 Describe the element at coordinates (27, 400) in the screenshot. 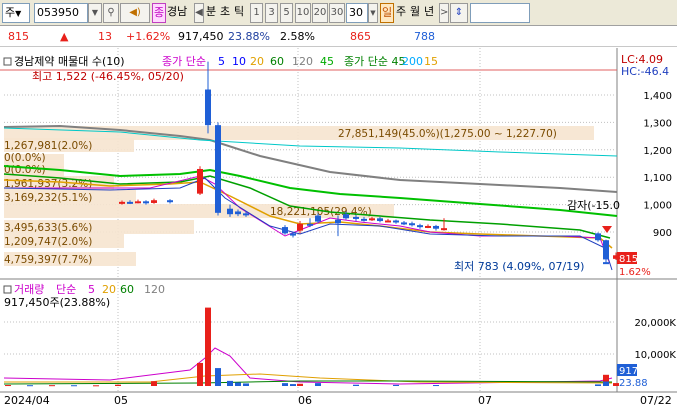

I see `date-tick-label: 2024/04` at that location.